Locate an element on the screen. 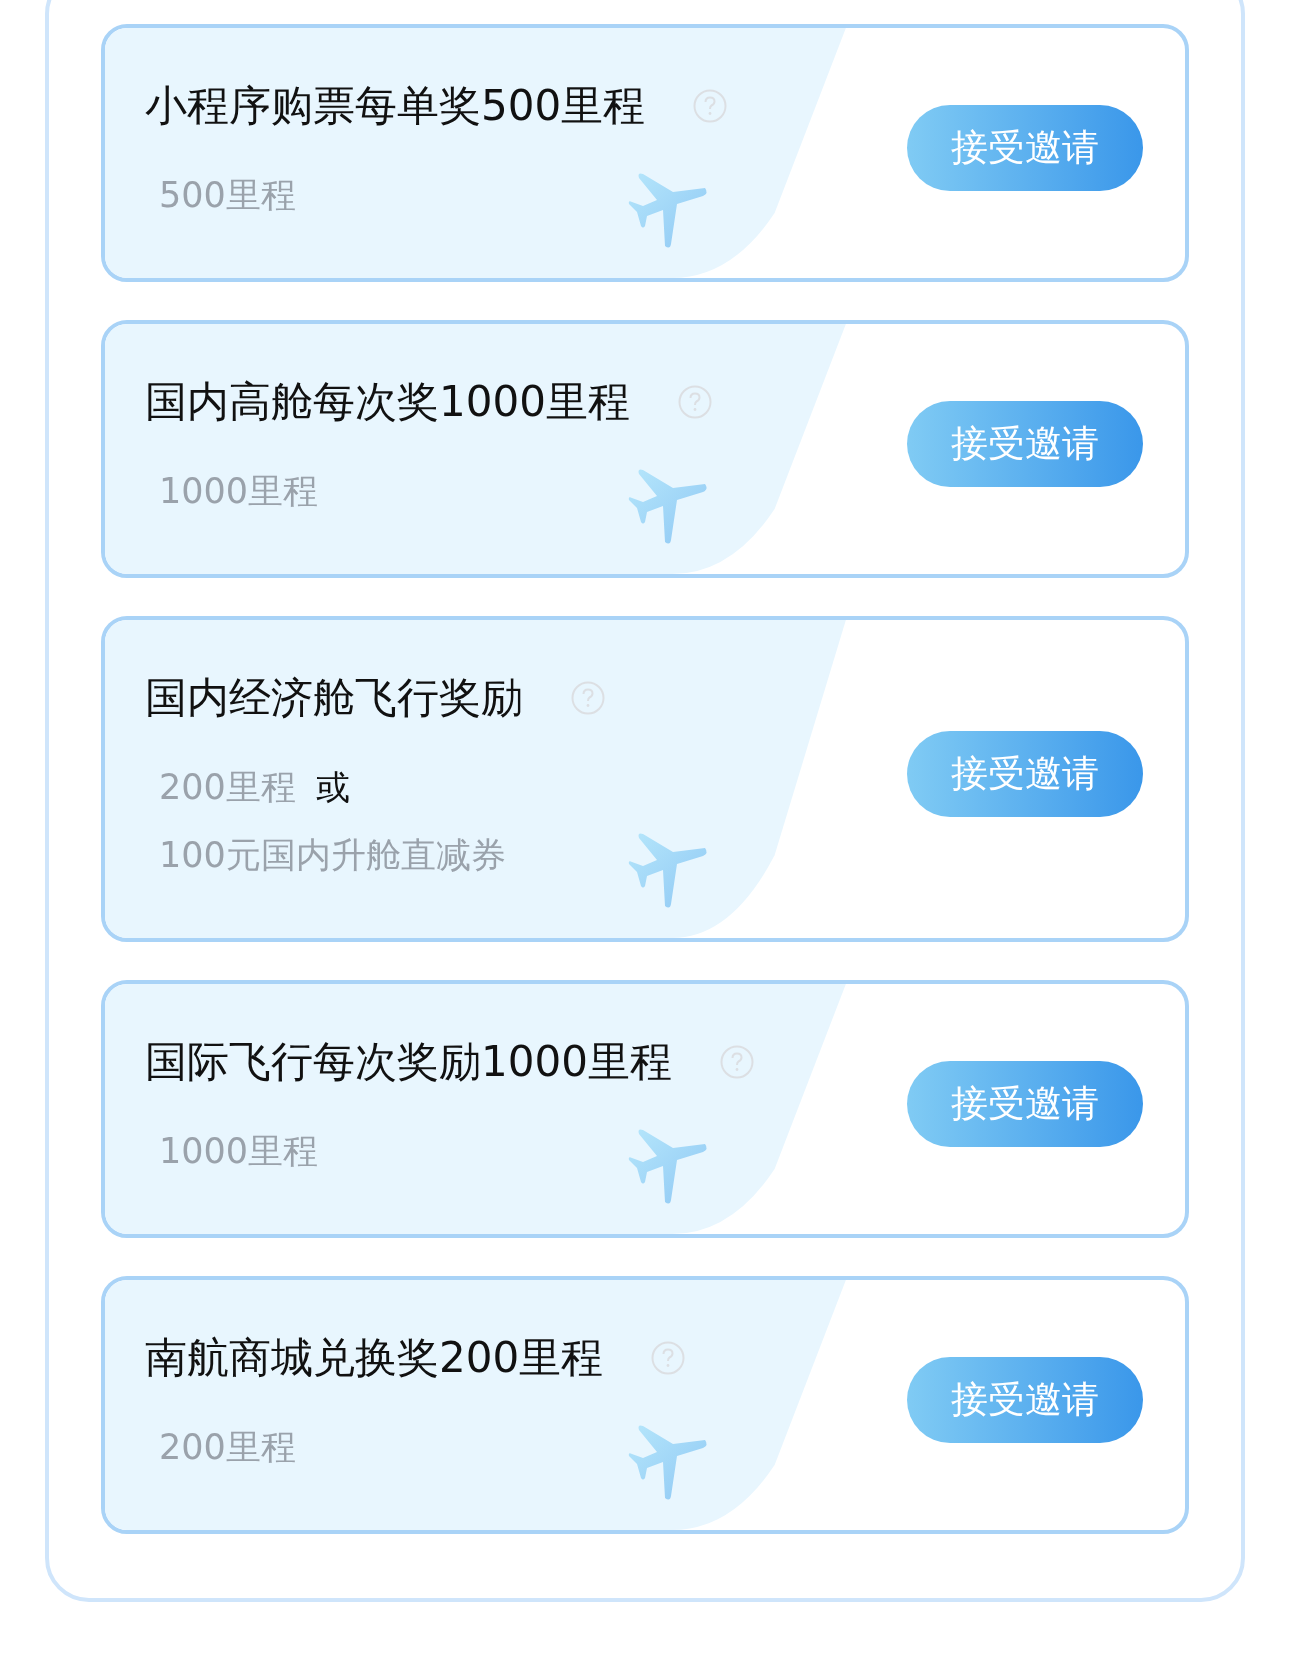 The image size is (1290, 1653). task-title: 南航商城兑换奖200里程 is located at coordinates (374, 1358).